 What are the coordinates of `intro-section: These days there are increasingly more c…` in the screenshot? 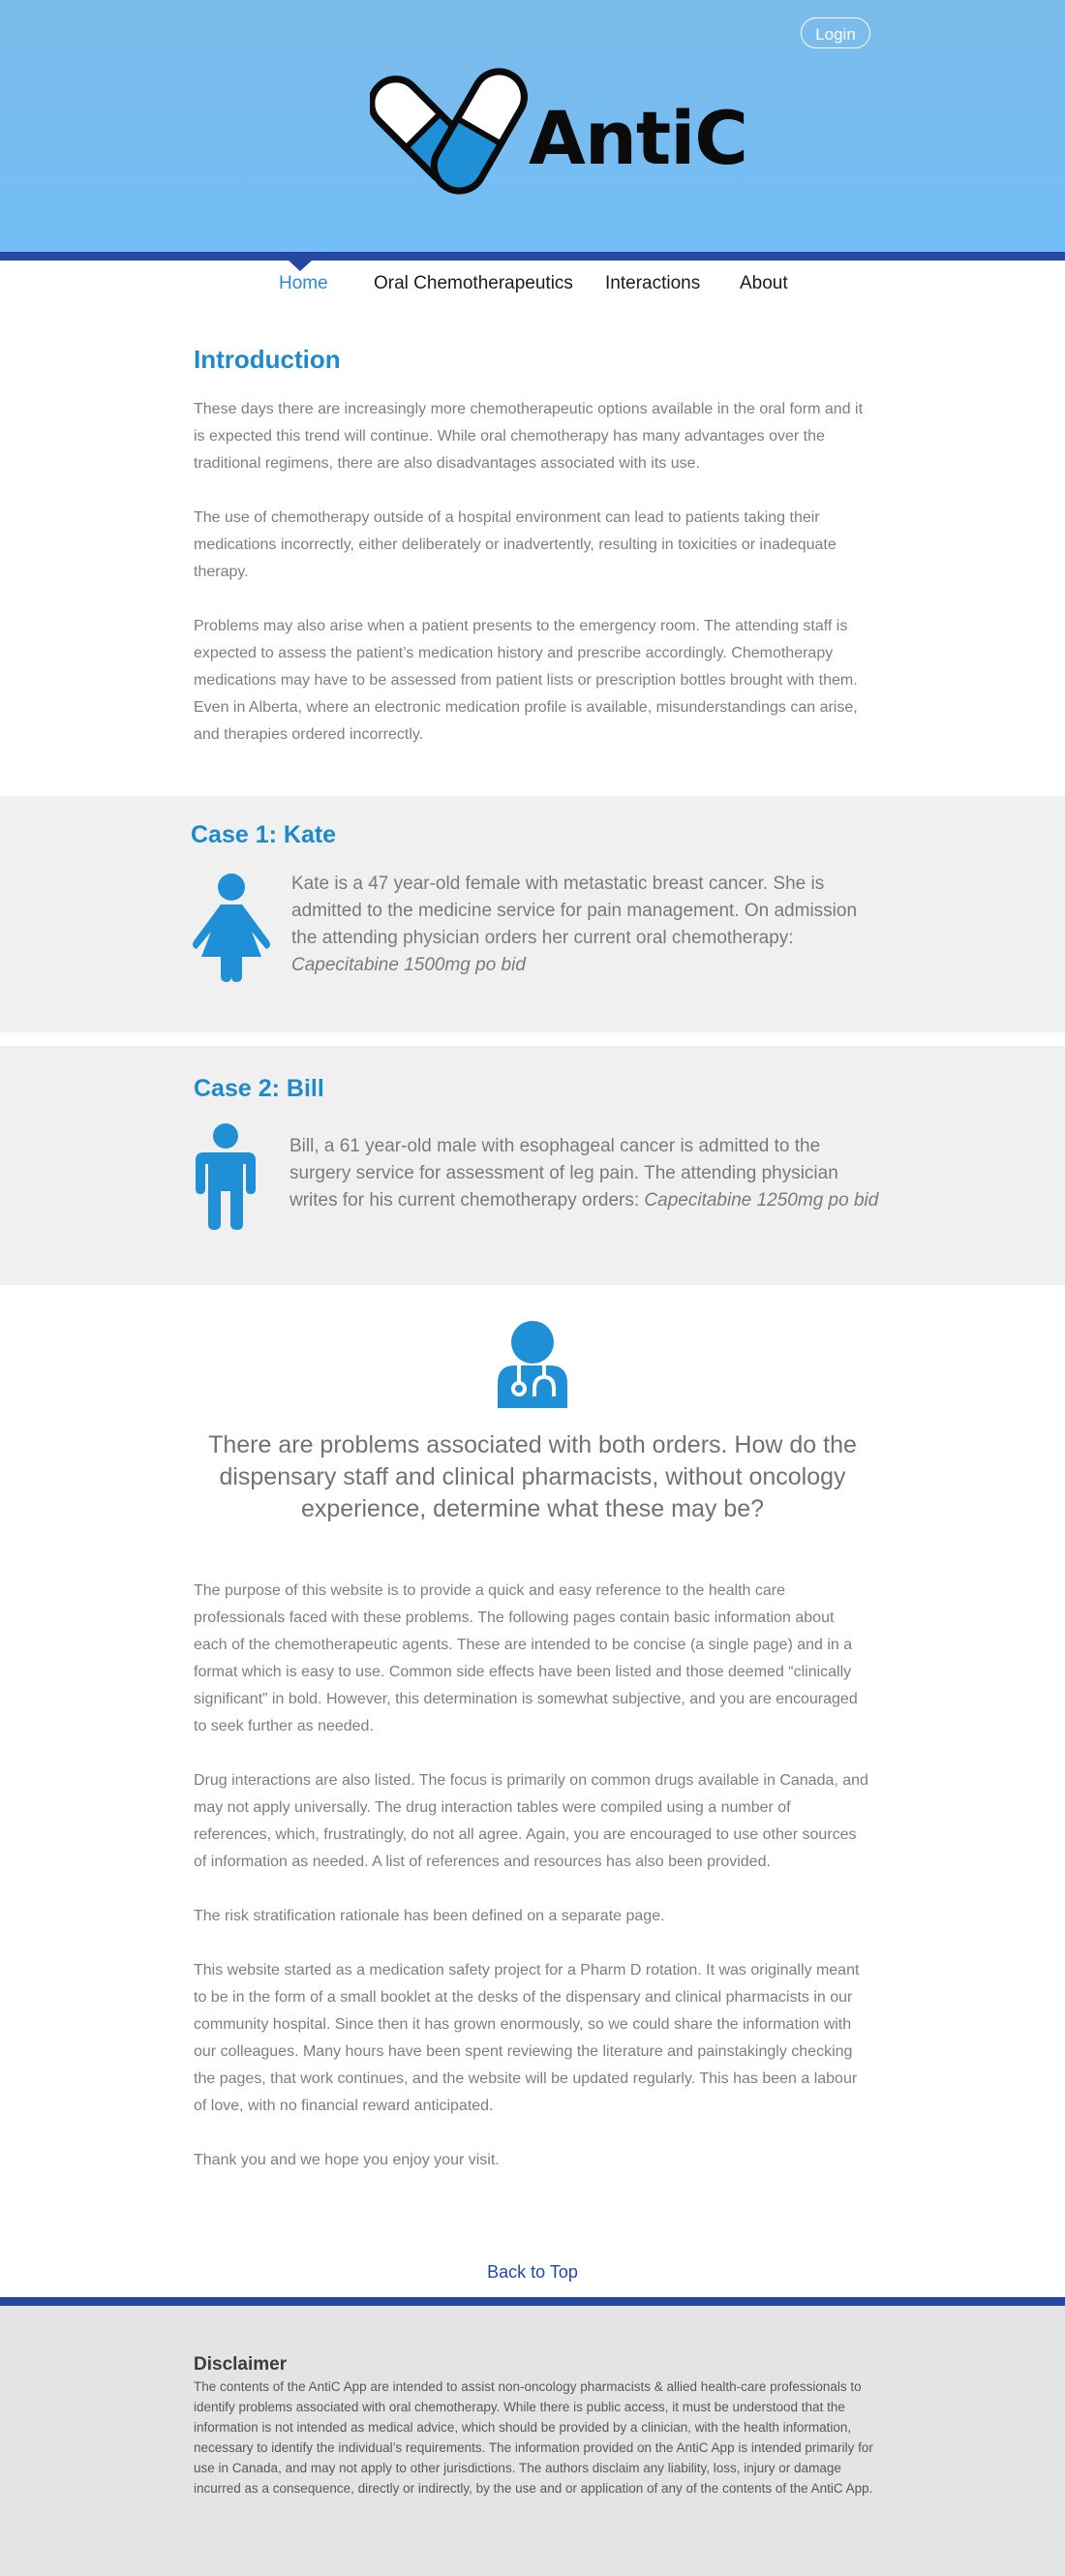 It's located at (532, 572).